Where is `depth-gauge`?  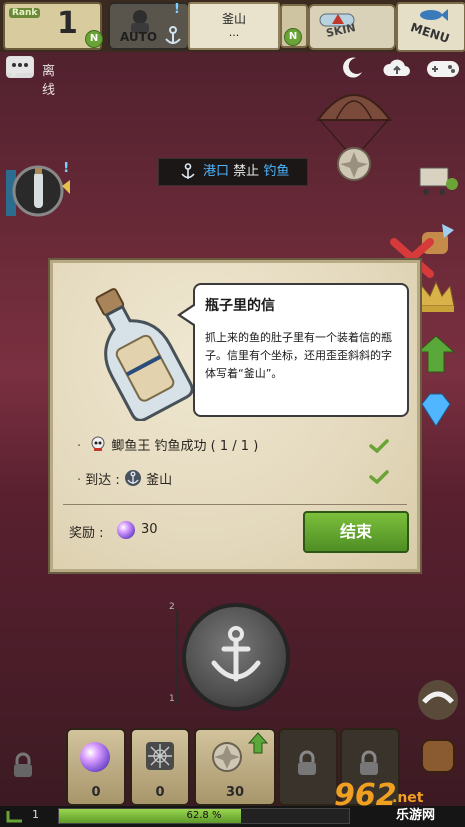 depth-gauge is located at coordinates (177, 657).